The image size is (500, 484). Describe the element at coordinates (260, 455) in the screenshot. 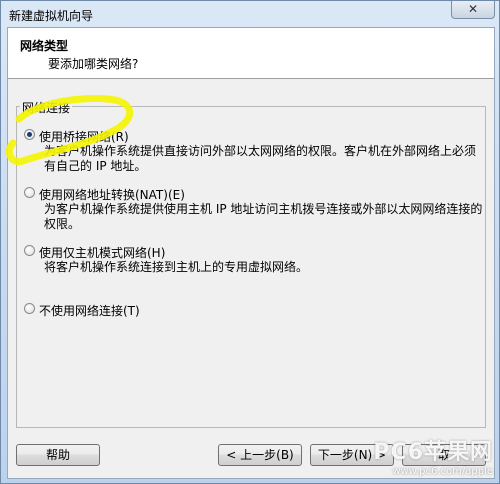

I see `back-button: < 上一步(B)` at that location.